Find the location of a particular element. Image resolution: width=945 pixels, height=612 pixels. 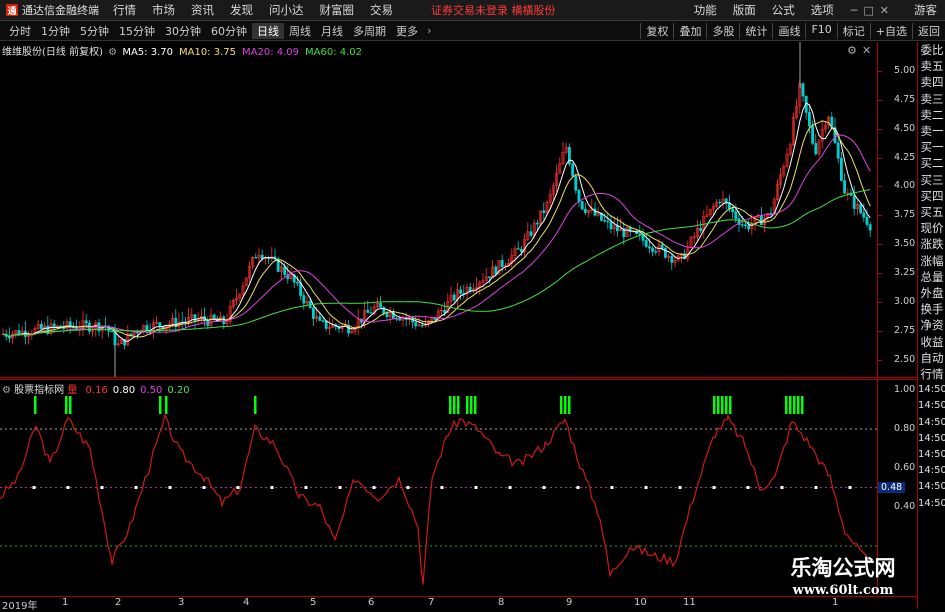

period-tabs: 分时 1分钟 5分钟 15分钟 30分钟 60分钟 日线 周线 月线 多周期 更多 is located at coordinates (211, 30).